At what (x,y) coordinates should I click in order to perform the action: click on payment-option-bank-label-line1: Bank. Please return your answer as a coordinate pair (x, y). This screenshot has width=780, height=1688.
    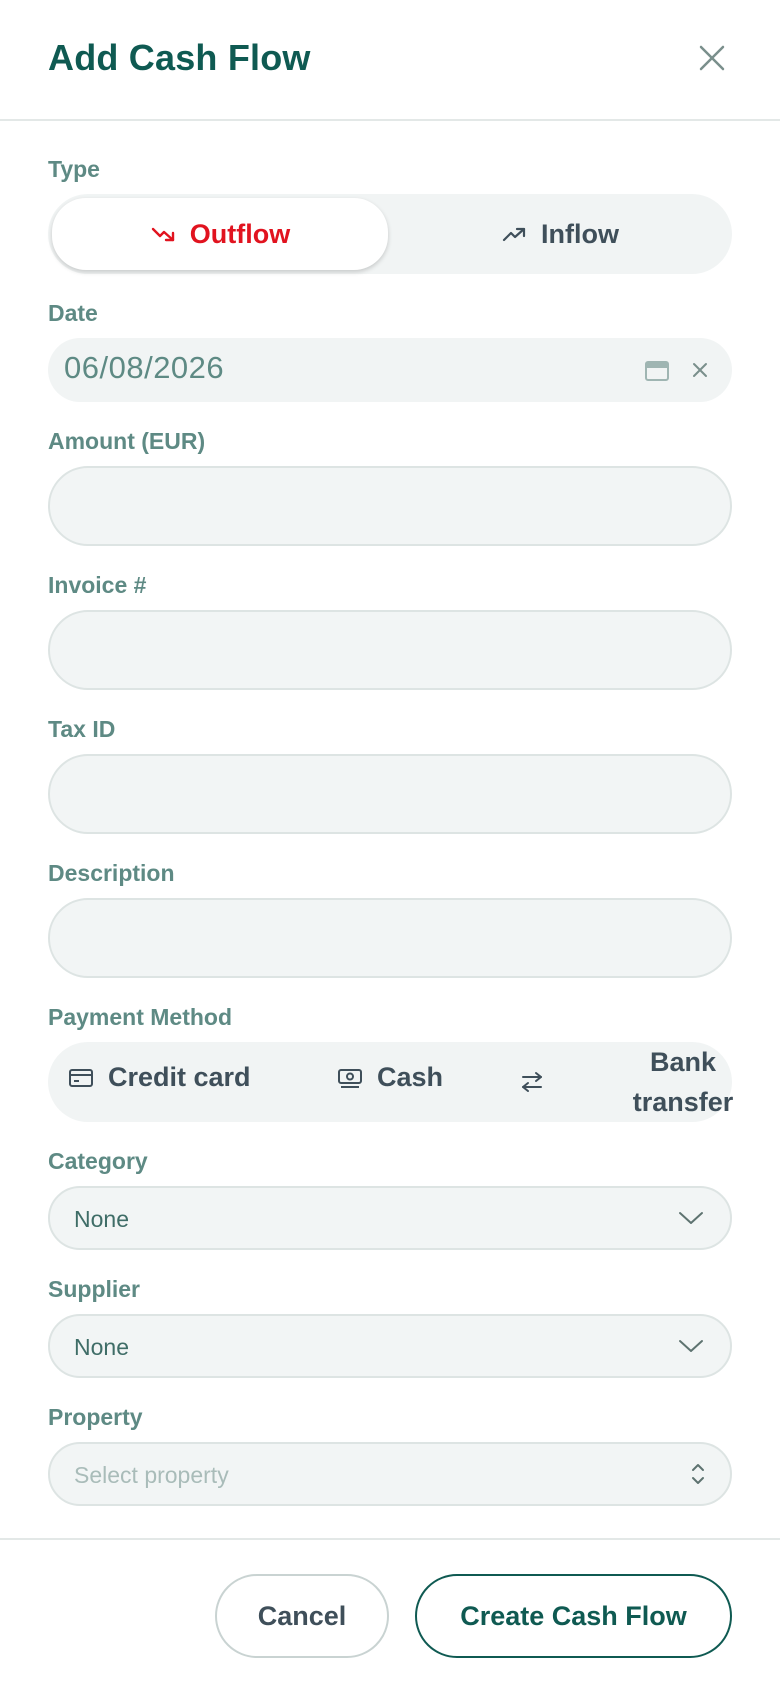
    Looking at the image, I should click on (683, 1062).